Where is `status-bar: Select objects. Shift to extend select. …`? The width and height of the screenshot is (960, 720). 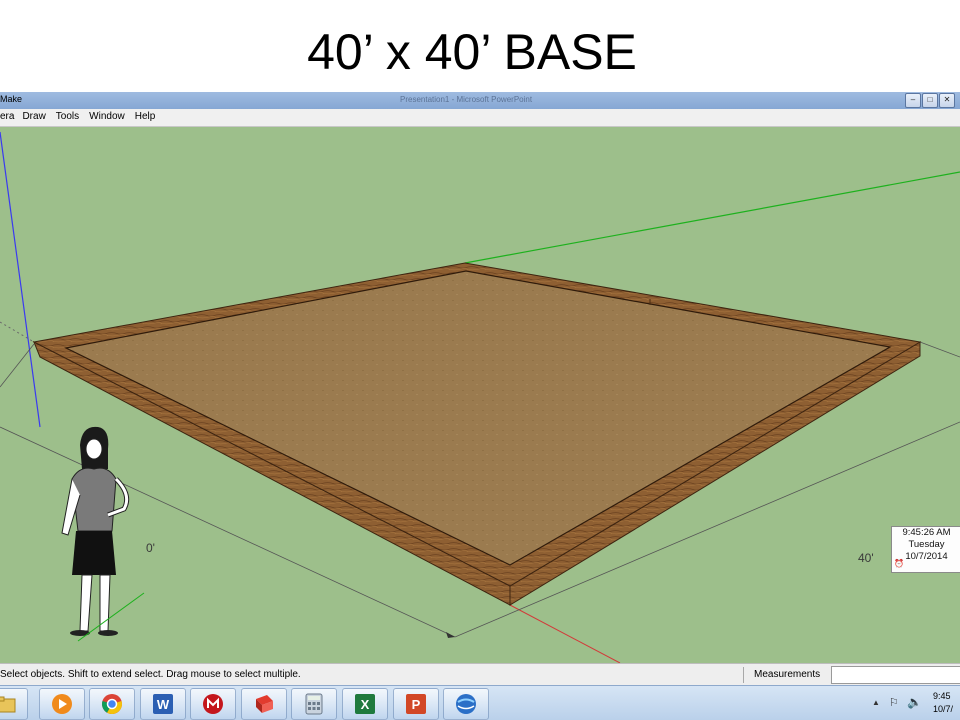 status-bar: Select objects. Shift to extend select. … is located at coordinates (480, 674).